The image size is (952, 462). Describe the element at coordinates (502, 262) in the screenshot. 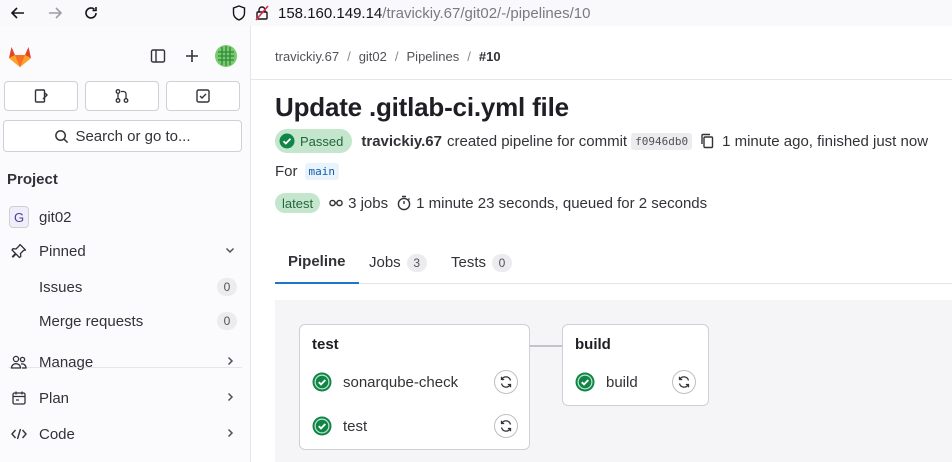

I see `tab-tests-count: 0` at that location.